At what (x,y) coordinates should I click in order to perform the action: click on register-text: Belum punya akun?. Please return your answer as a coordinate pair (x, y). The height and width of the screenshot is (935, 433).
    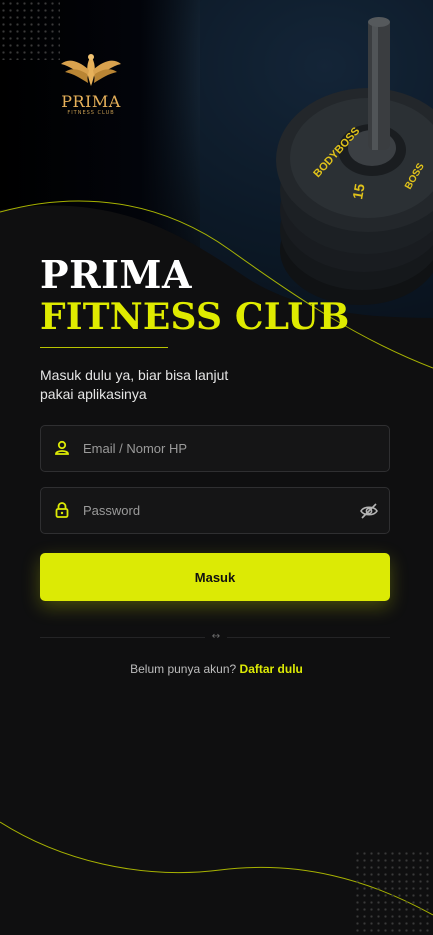
    Looking at the image, I should click on (183, 669).